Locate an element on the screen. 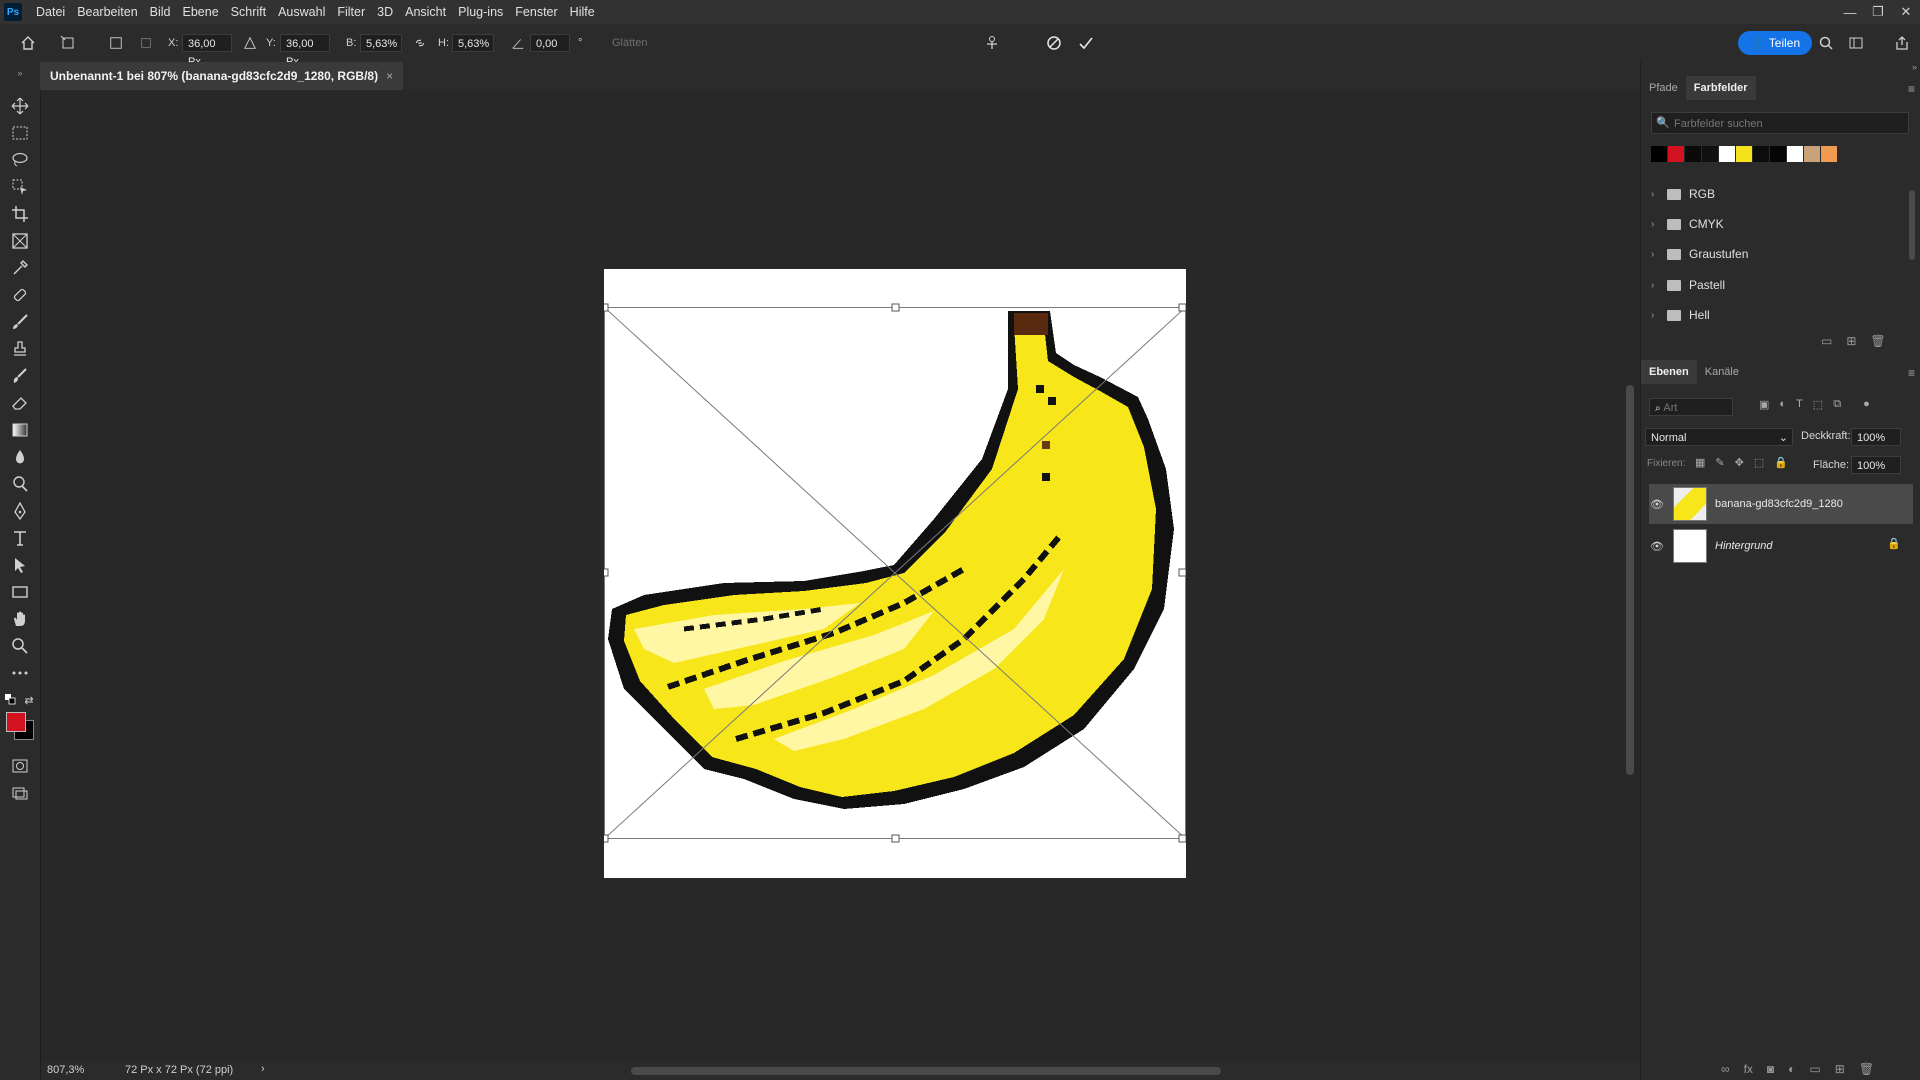  tab-pfade: Pfade is located at coordinates (1663, 88).